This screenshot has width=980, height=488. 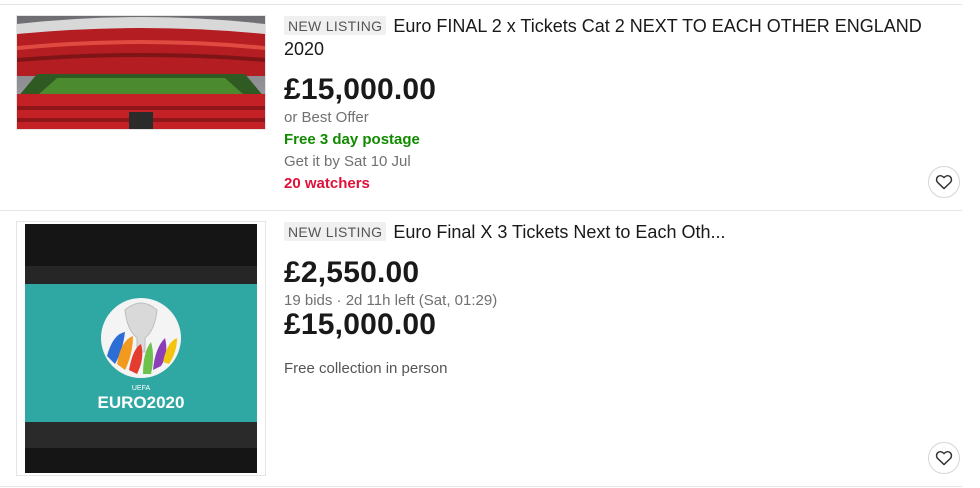 I want to click on stadium-photo, so click(x=141, y=72).